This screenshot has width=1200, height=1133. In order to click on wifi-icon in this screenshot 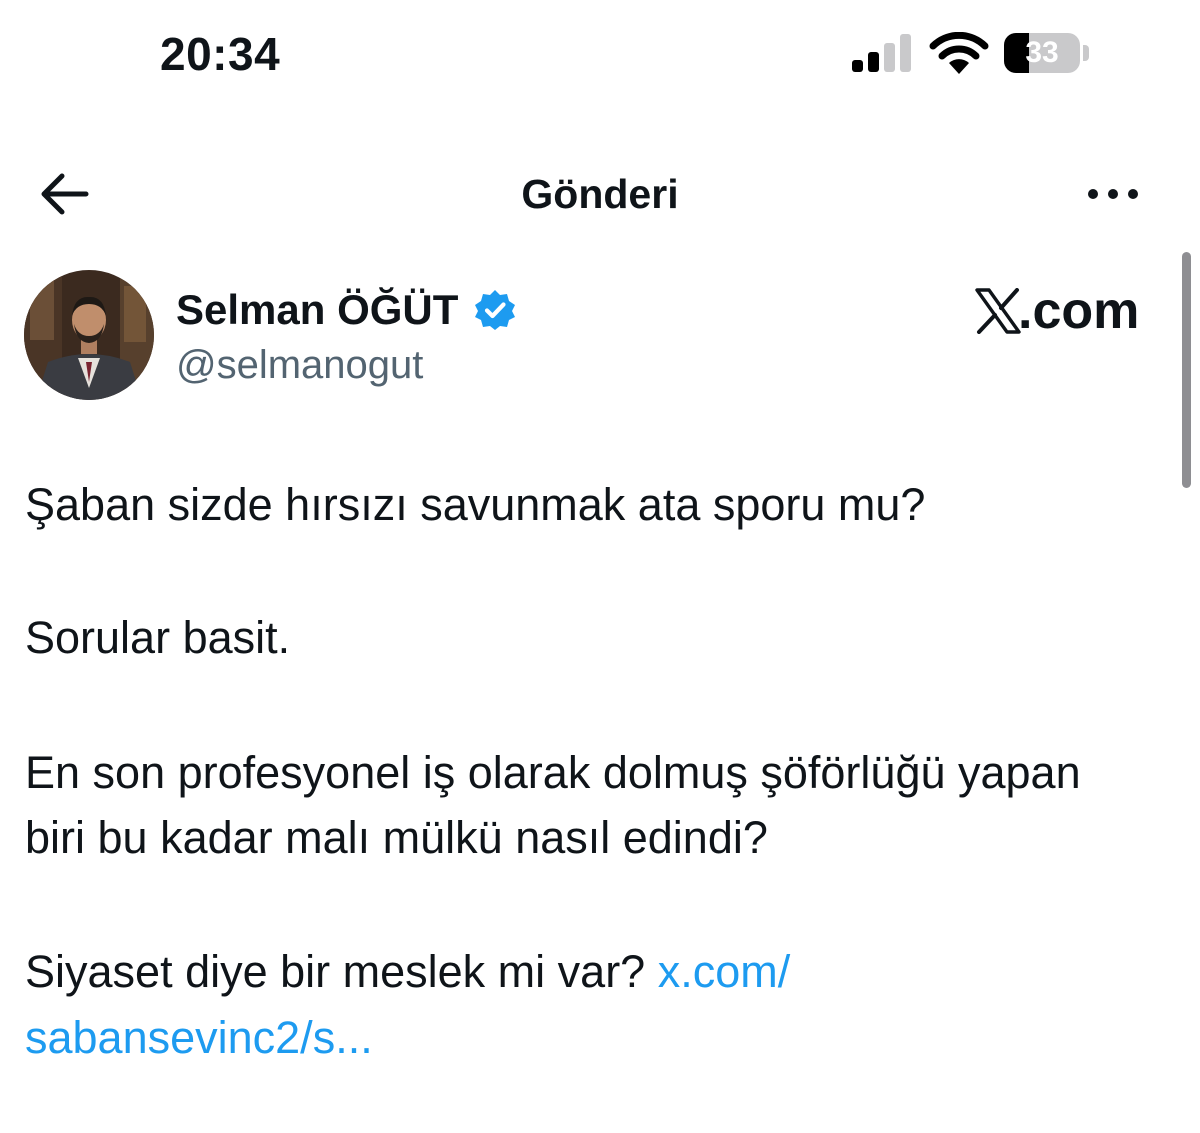, I will do `click(959, 53)`.